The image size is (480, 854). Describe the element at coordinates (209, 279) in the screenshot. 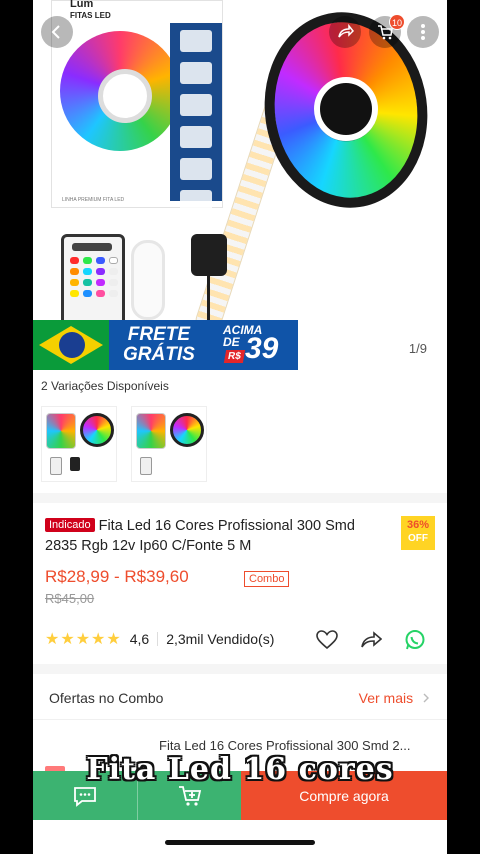

I see `power-adapter-image` at that location.